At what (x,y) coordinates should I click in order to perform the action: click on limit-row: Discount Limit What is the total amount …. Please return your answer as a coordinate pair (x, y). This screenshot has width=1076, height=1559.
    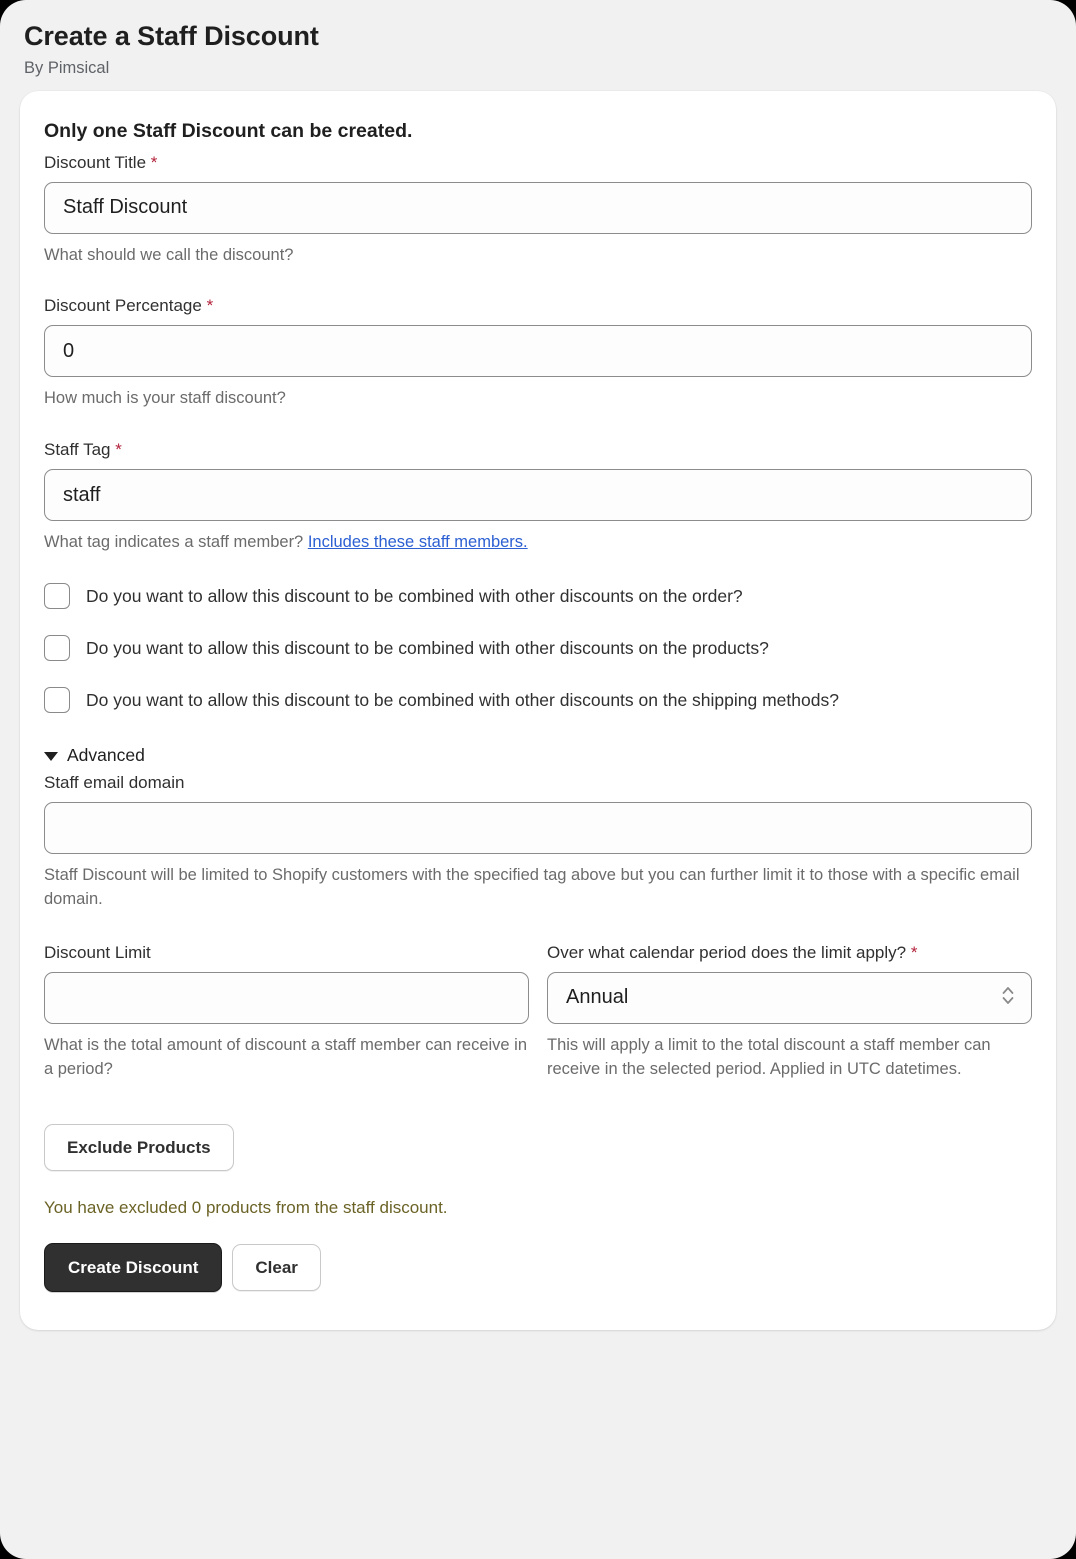
    Looking at the image, I should click on (538, 1012).